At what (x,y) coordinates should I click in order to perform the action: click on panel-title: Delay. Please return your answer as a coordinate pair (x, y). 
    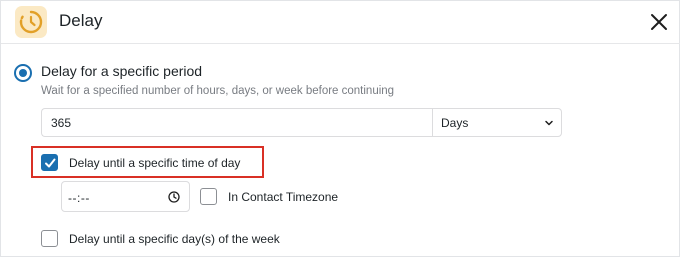
    Looking at the image, I should click on (81, 20).